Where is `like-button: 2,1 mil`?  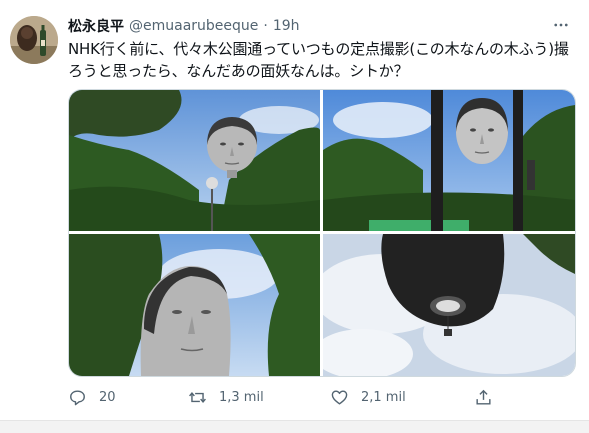 like-button: 2,1 mil is located at coordinates (368, 397).